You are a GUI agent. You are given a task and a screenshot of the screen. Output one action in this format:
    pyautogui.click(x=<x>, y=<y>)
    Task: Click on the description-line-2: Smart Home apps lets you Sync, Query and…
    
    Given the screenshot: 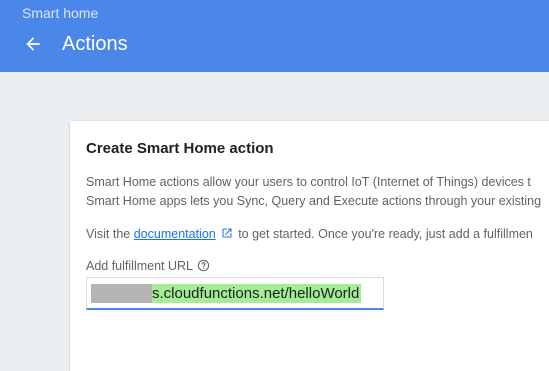 What is the action you would take?
    pyautogui.click(x=314, y=201)
    